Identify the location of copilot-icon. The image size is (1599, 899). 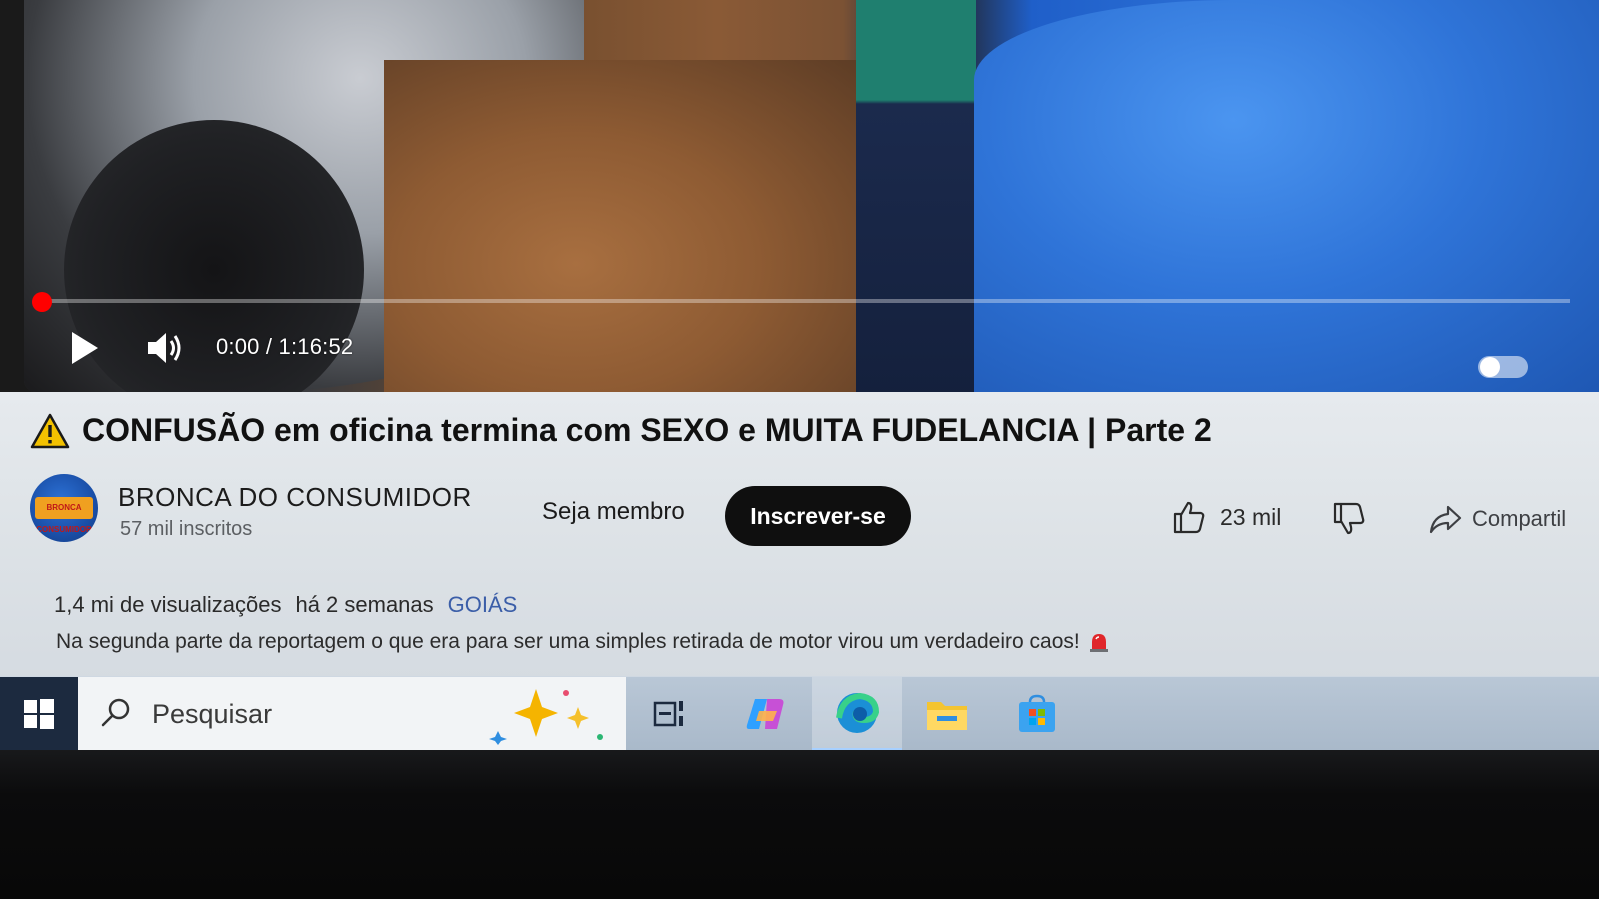
(765, 714).